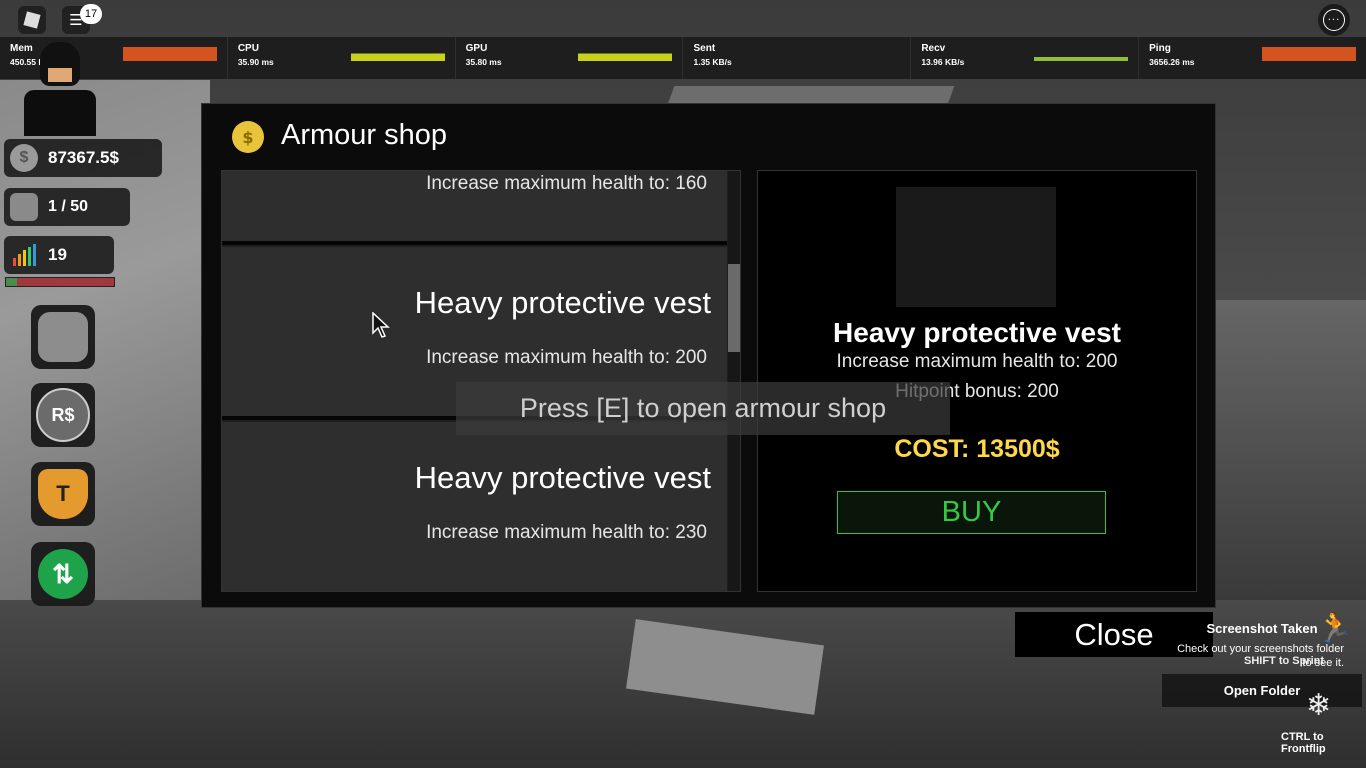 This screenshot has width=1366, height=768. I want to click on inventory-value: 1 / 50, so click(68, 206).